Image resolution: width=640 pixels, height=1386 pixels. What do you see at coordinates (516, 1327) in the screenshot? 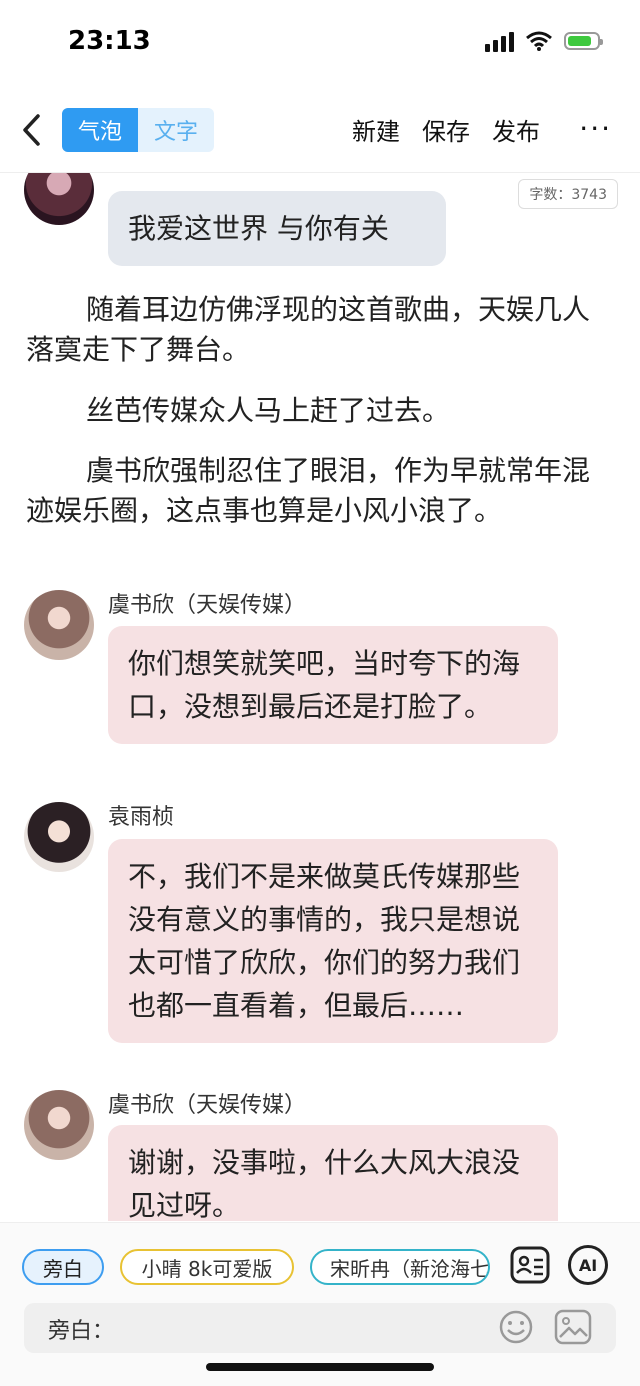
I see `emoji-icon` at bounding box center [516, 1327].